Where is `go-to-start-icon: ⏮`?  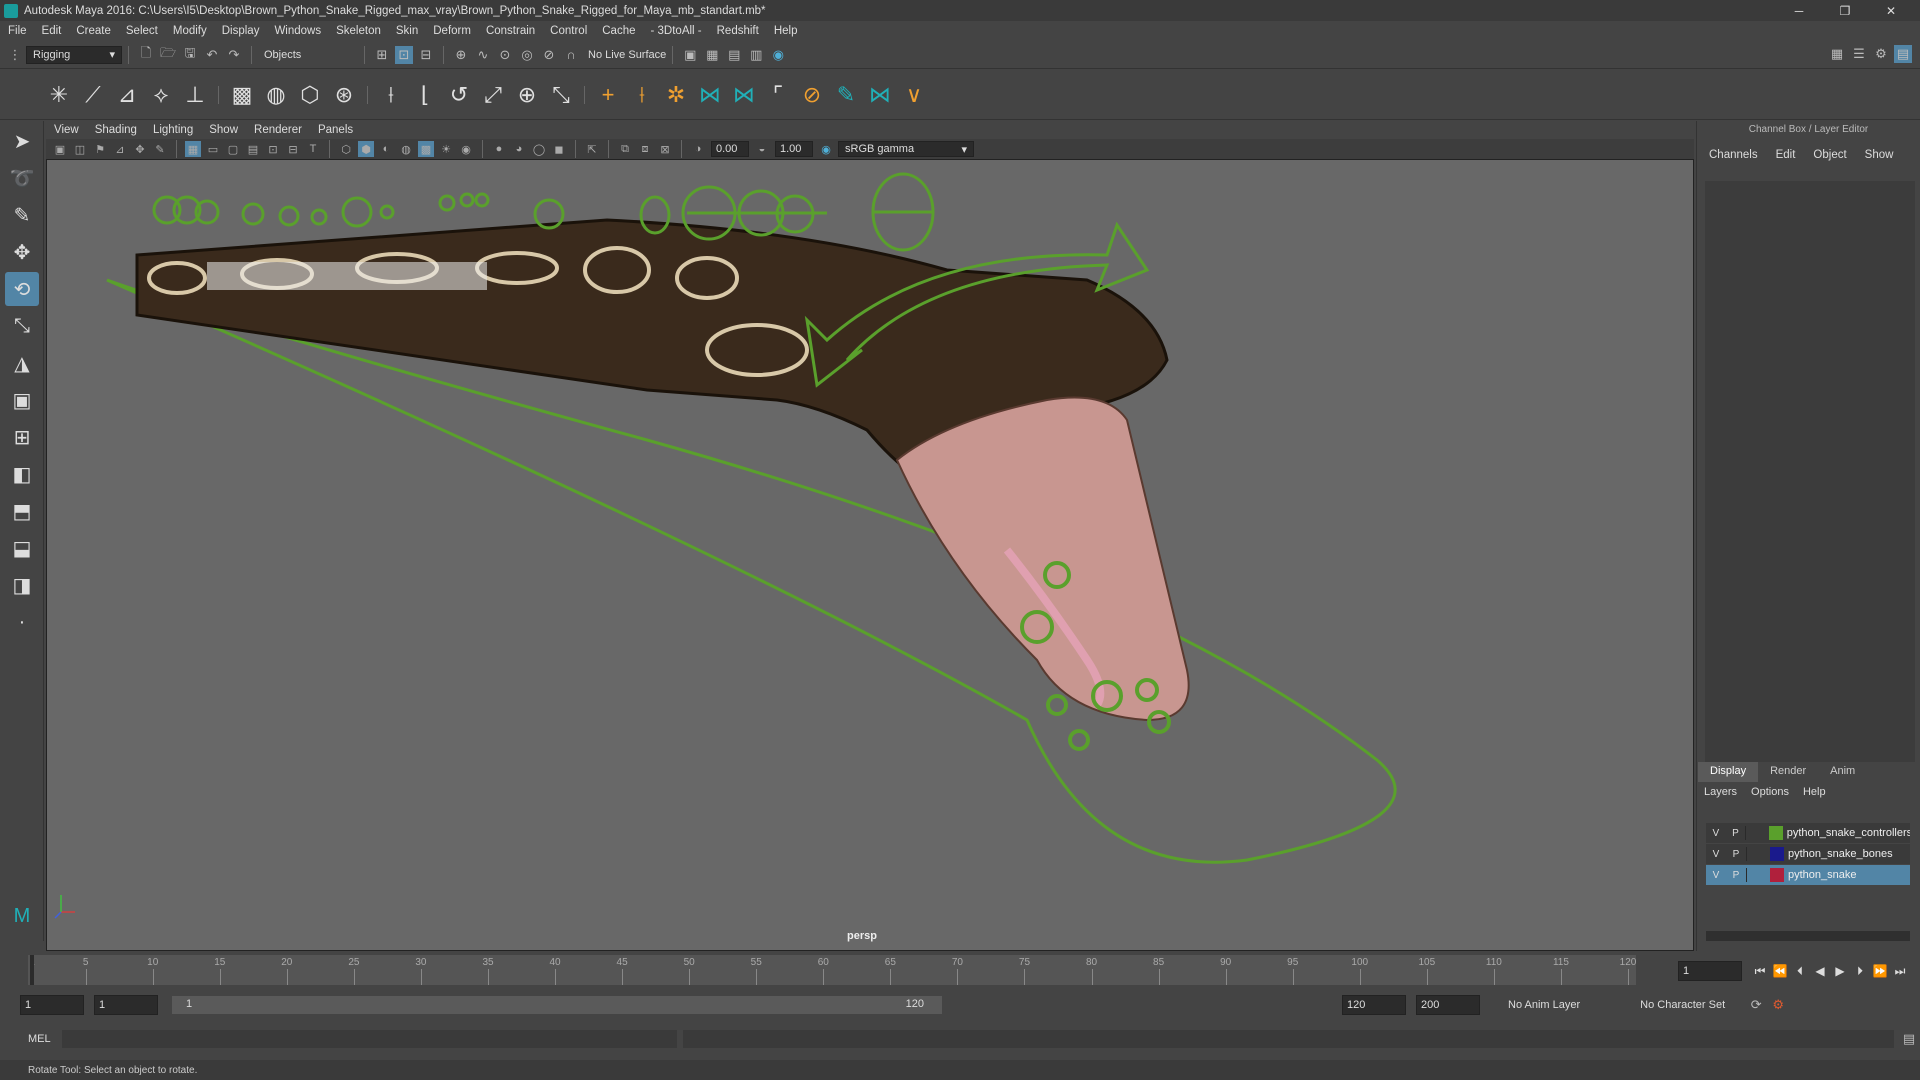
go-to-start-icon: ⏮ is located at coordinates (1760, 971).